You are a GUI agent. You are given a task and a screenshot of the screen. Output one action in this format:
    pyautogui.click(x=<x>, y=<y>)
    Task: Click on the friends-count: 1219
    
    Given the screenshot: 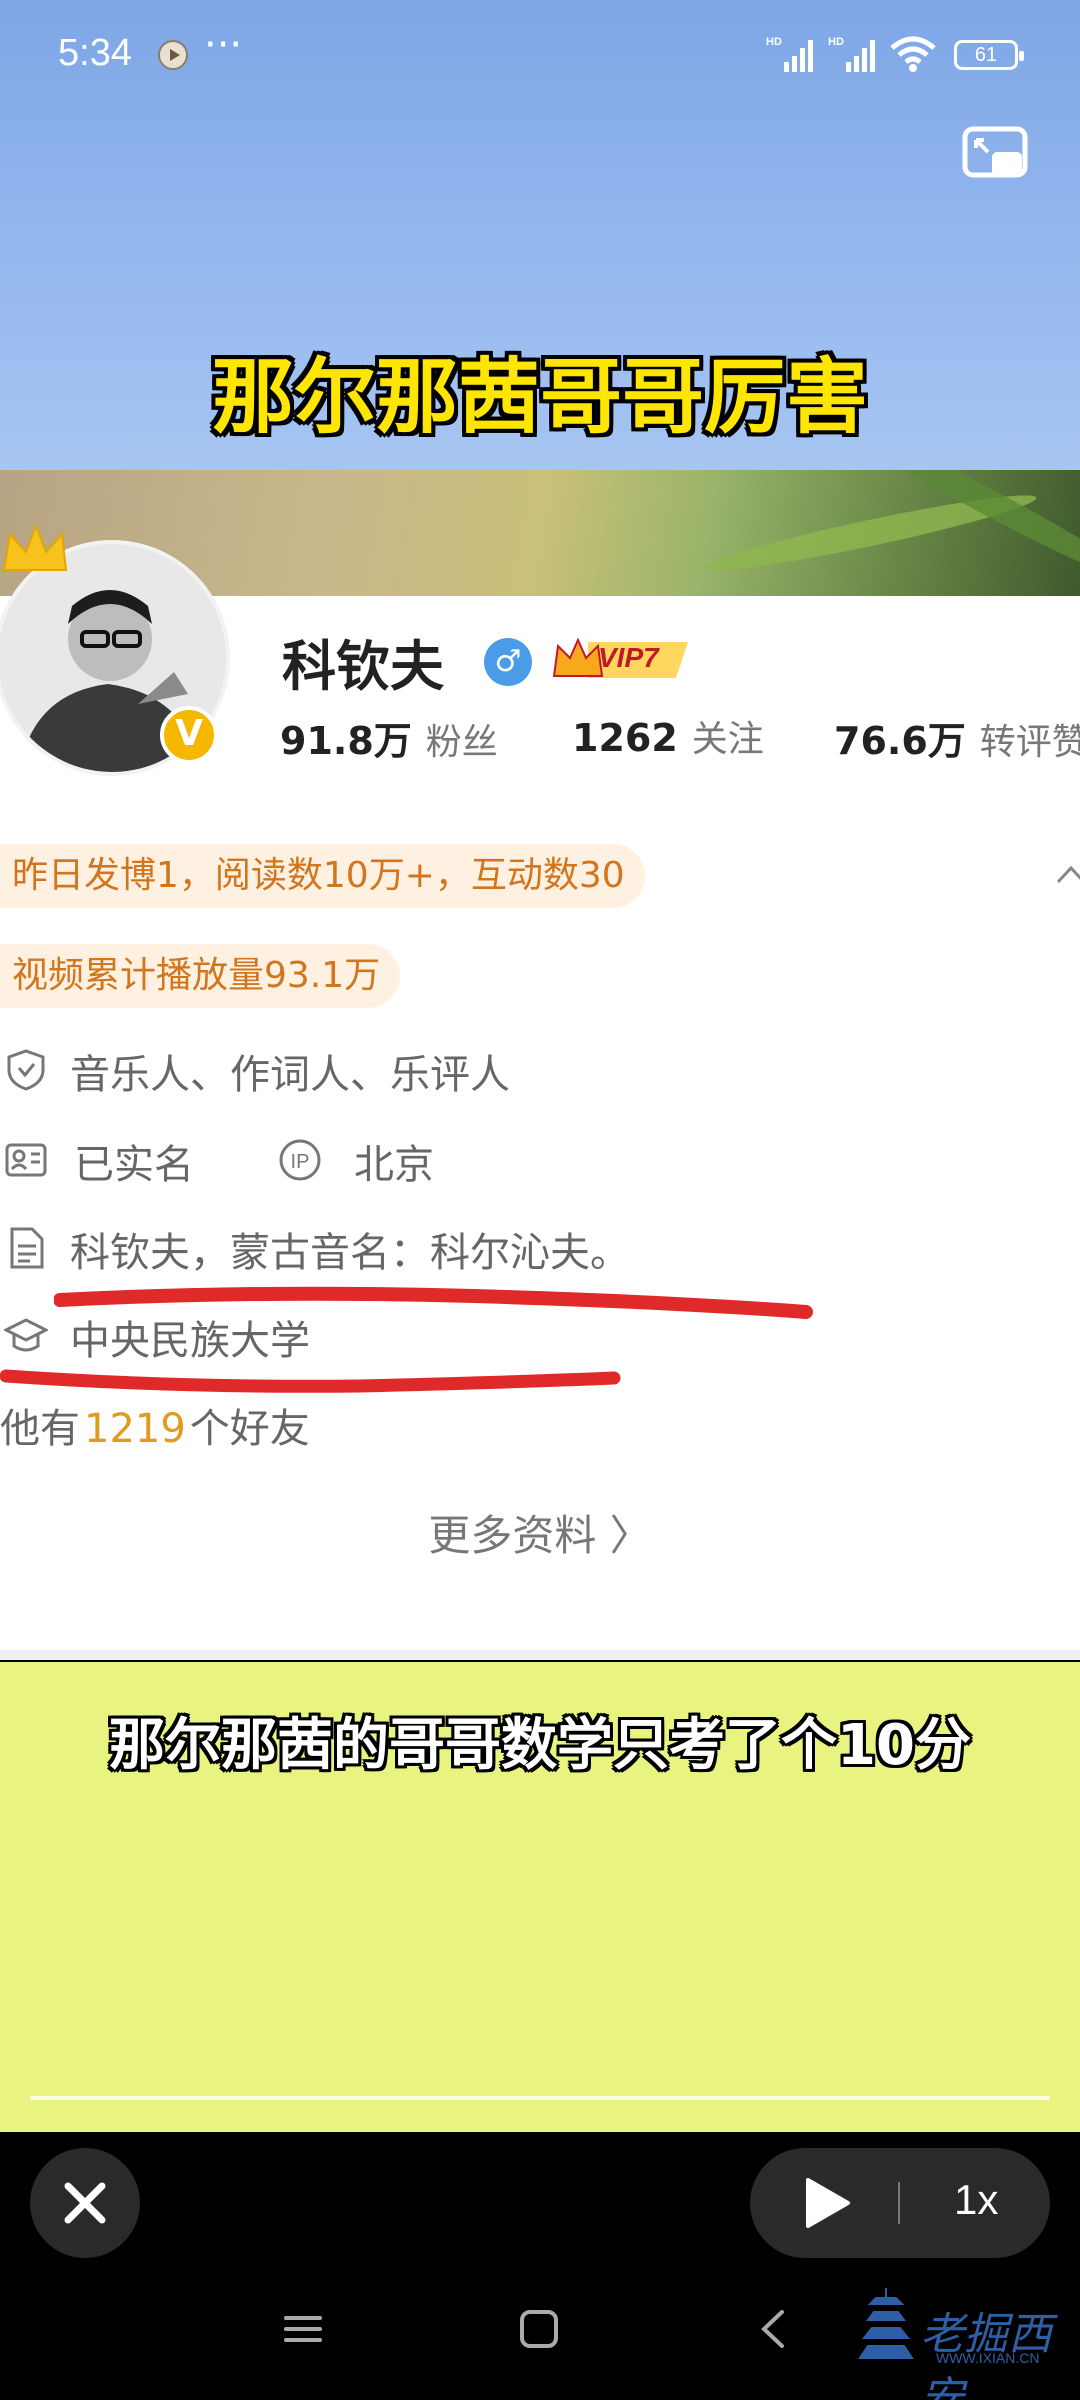 What is the action you would take?
    pyautogui.click(x=135, y=1429)
    